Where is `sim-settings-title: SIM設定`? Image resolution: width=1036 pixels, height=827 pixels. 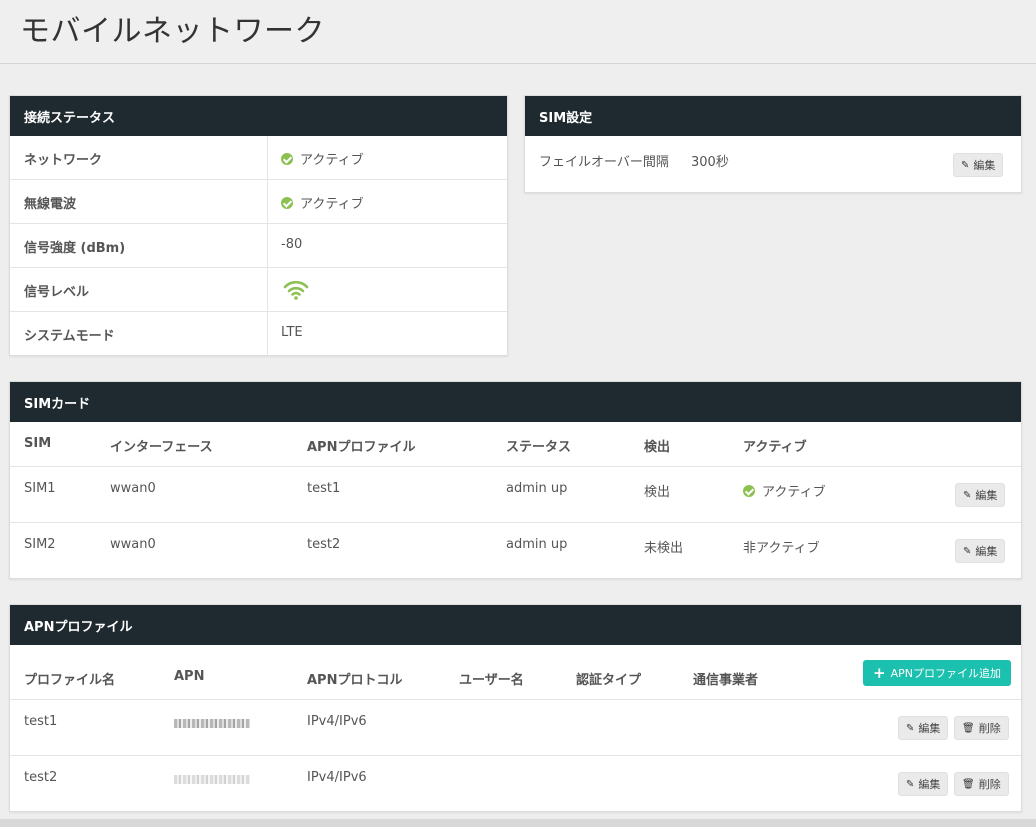 sim-settings-title: SIM設定 is located at coordinates (773, 116).